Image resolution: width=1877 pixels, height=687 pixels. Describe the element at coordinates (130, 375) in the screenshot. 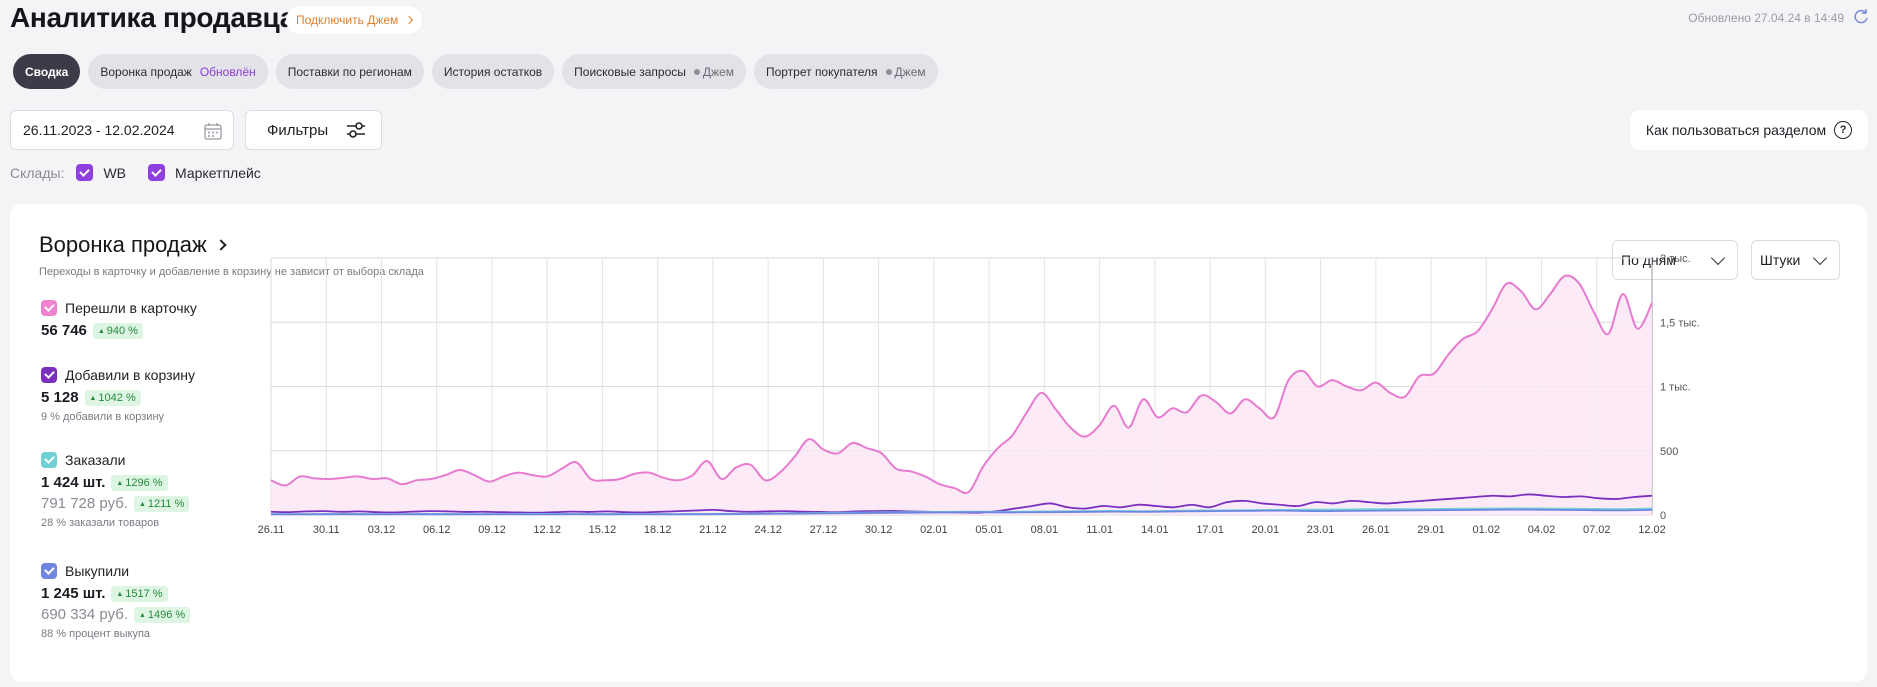

I see `legend-label: Добавили в корзину` at that location.